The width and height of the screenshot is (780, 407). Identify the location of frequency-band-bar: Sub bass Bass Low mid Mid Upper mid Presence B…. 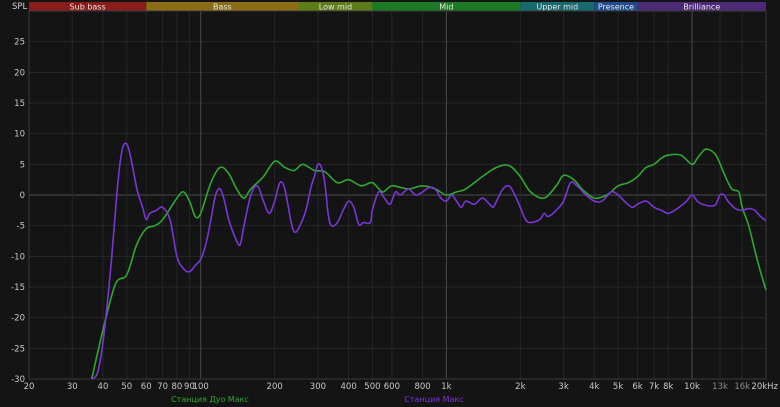
(397, 7).